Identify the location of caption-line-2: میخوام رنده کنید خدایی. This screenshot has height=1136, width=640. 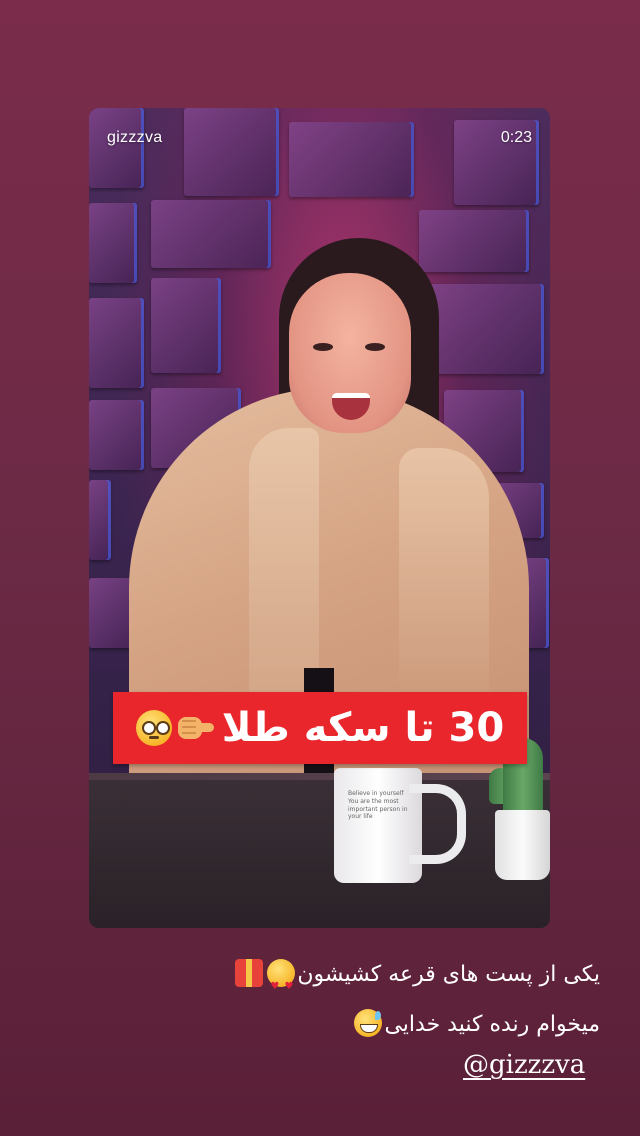
(320, 1025).